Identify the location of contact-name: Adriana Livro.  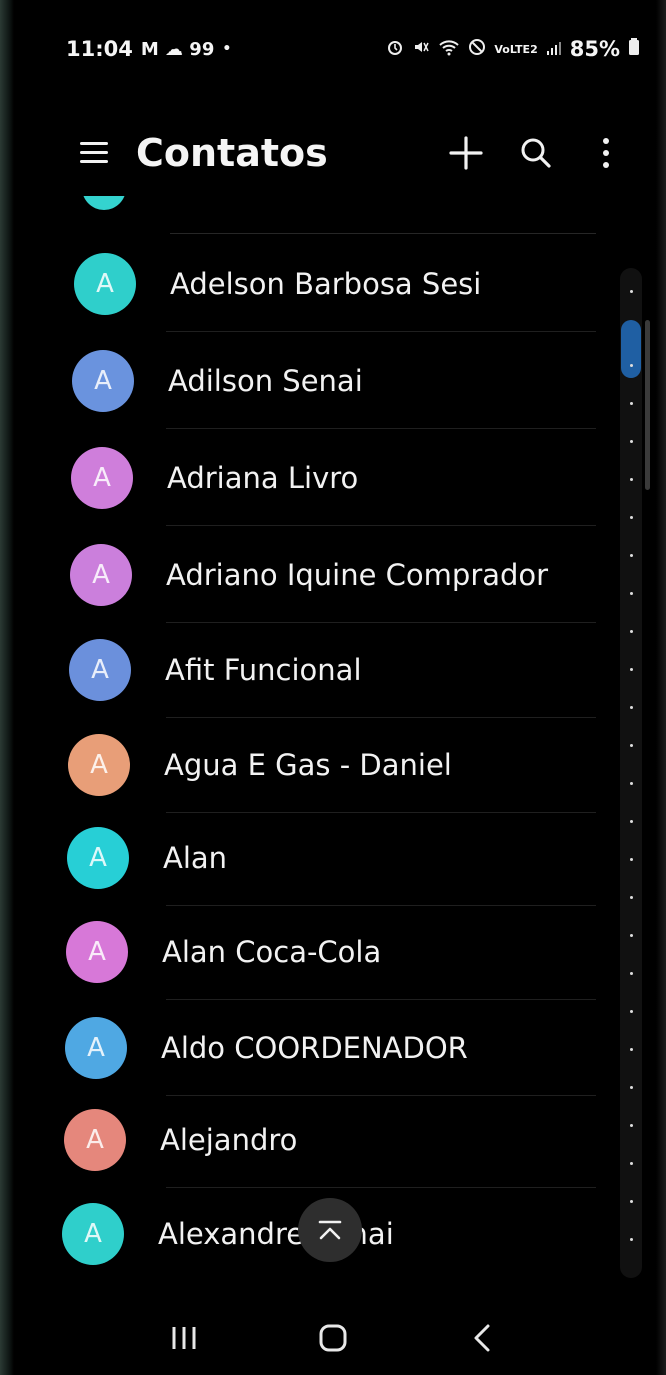
(263, 478).